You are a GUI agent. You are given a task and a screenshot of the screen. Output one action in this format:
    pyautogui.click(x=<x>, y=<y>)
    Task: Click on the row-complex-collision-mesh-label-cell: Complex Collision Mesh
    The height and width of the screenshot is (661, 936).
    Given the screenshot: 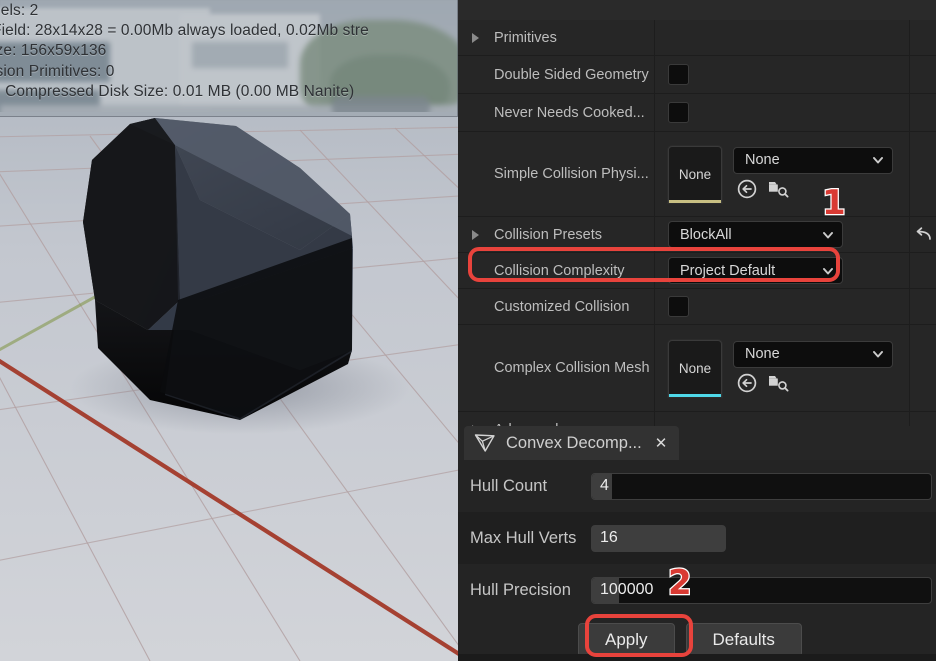 What is the action you would take?
    pyautogui.click(x=556, y=368)
    